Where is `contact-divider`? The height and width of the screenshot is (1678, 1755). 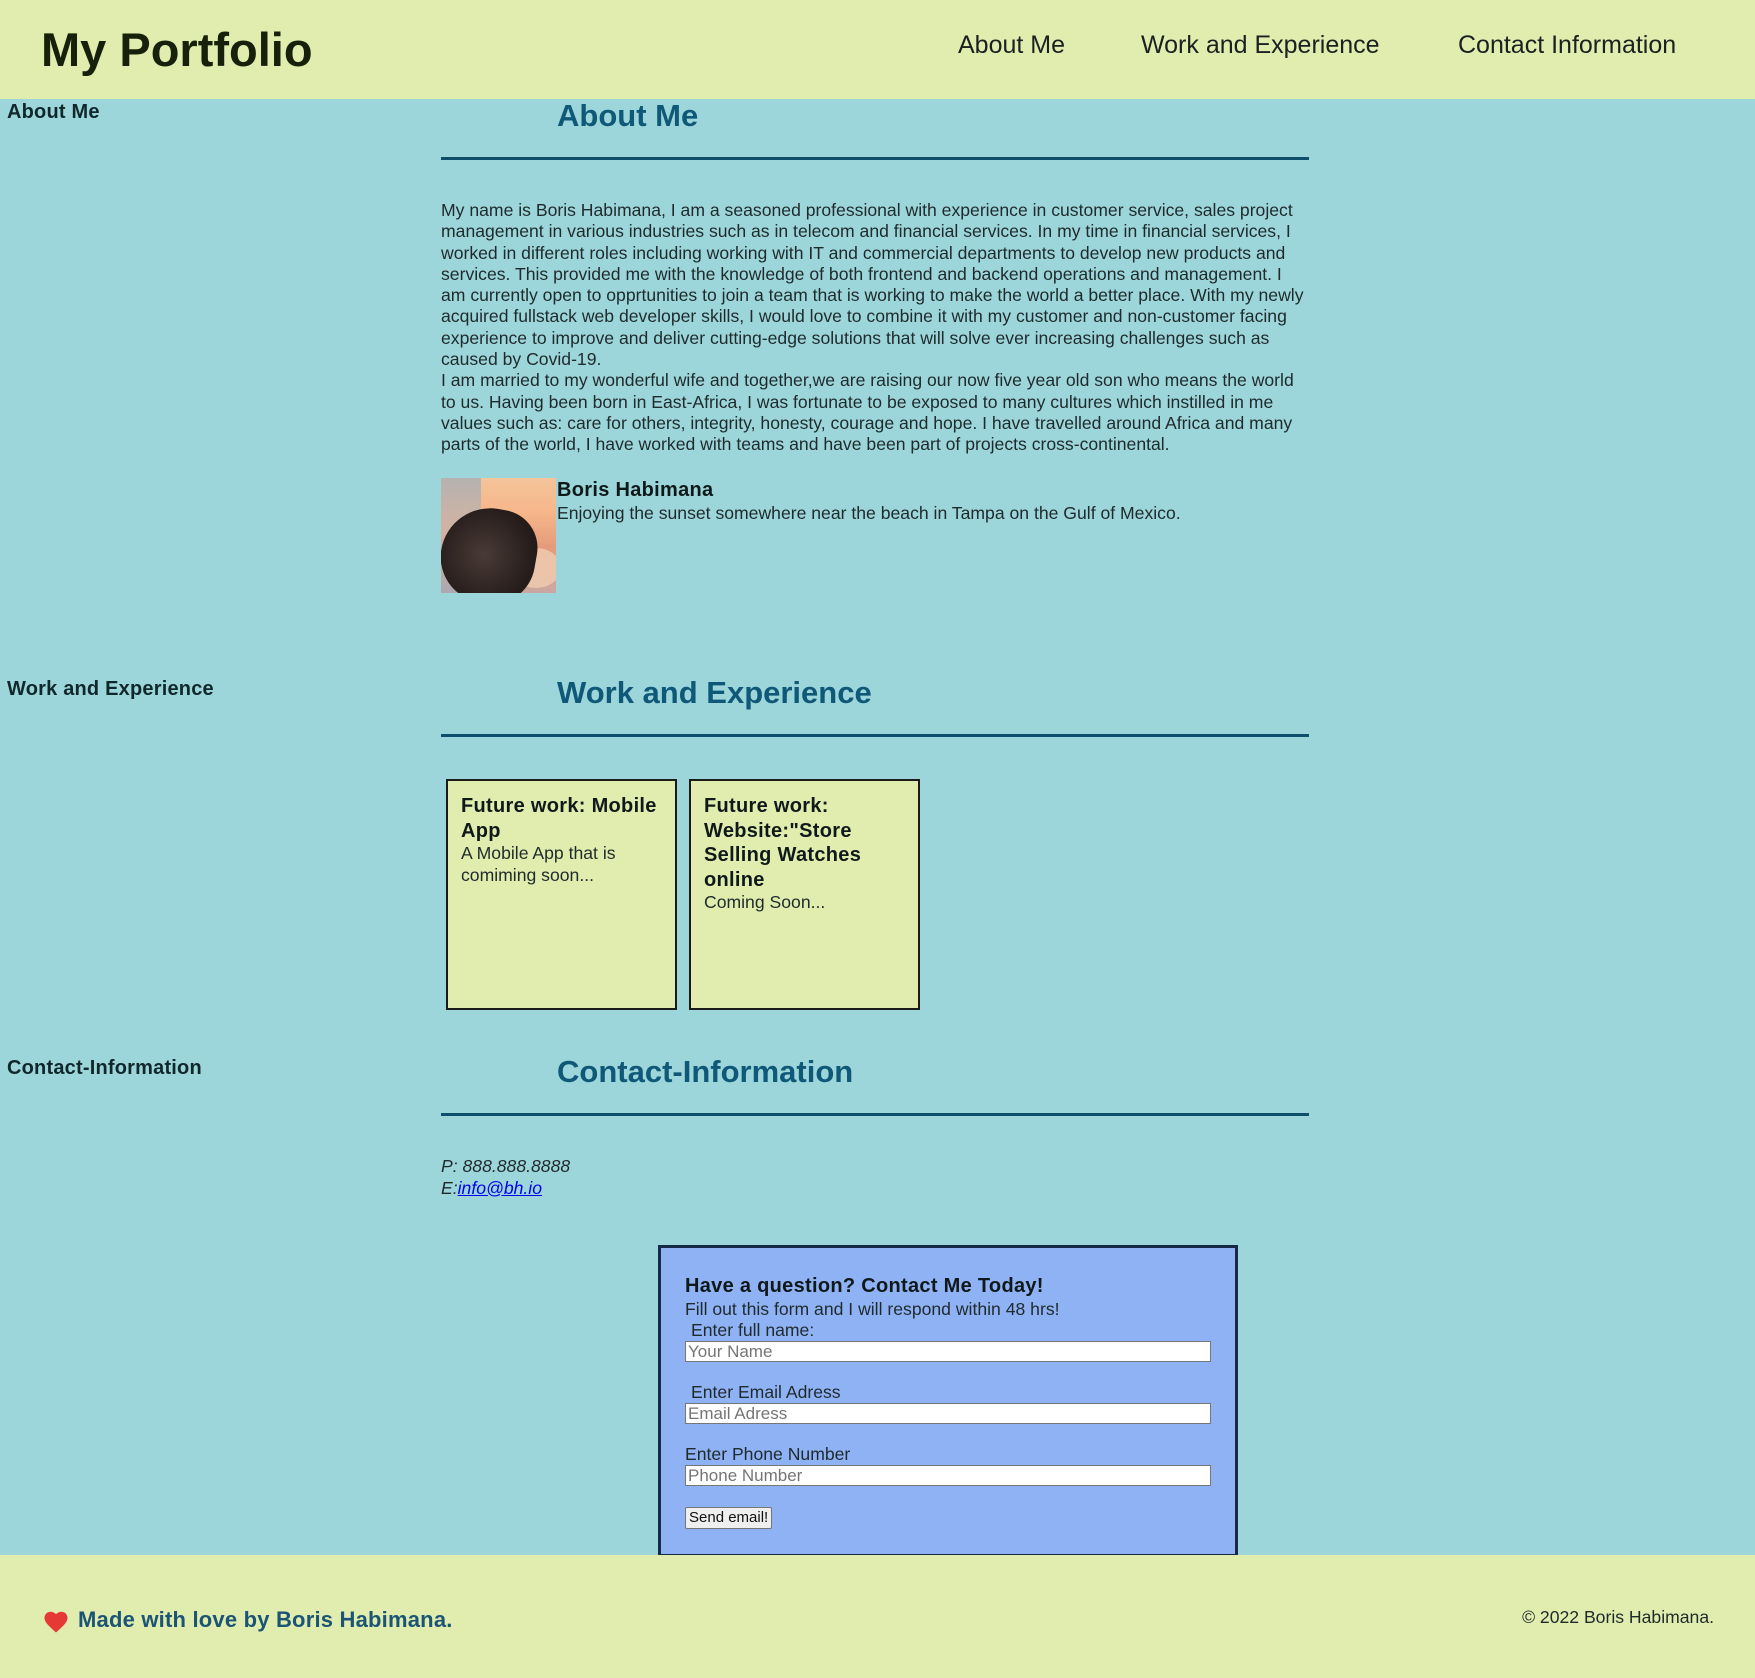 contact-divider is located at coordinates (875, 1114).